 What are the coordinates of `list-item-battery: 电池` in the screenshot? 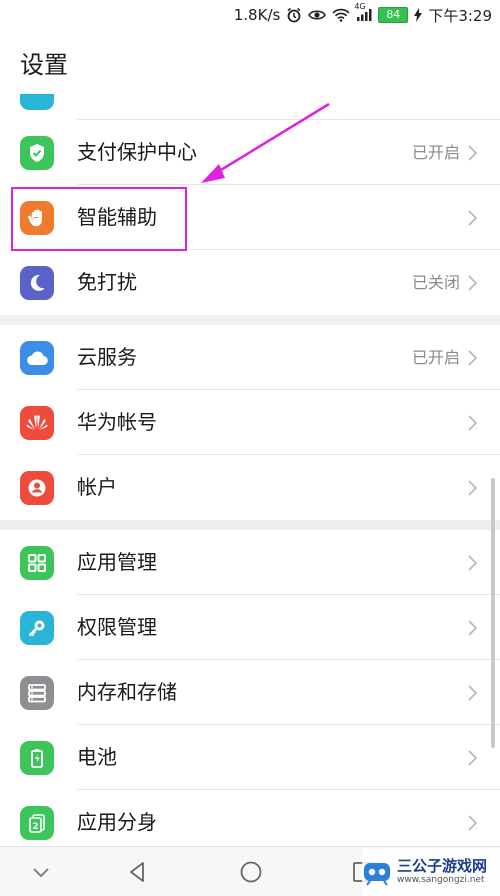 It's located at (250, 757).